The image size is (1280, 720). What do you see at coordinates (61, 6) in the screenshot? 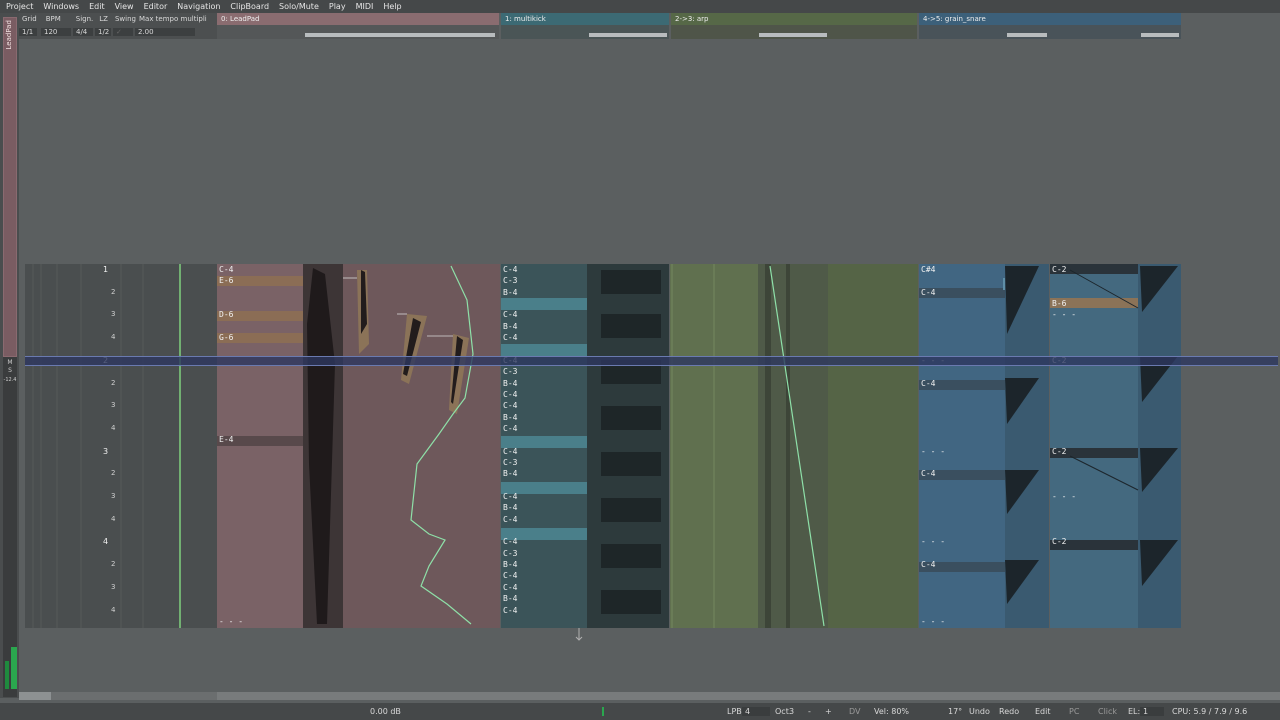
I see `menu-windows: Windows` at bounding box center [61, 6].